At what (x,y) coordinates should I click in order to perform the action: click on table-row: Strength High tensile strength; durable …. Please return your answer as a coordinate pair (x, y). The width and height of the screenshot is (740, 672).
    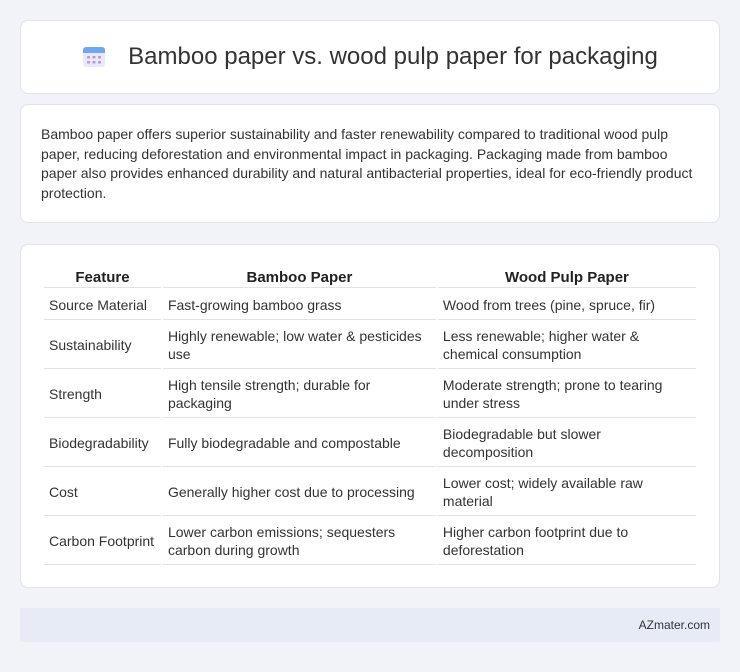
    Looking at the image, I should click on (370, 394).